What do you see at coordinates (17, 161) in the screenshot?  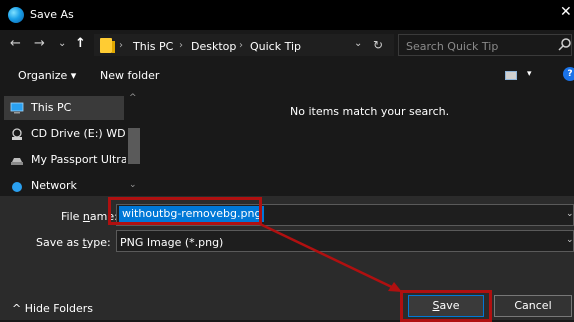 I see `external-drive-icon` at bounding box center [17, 161].